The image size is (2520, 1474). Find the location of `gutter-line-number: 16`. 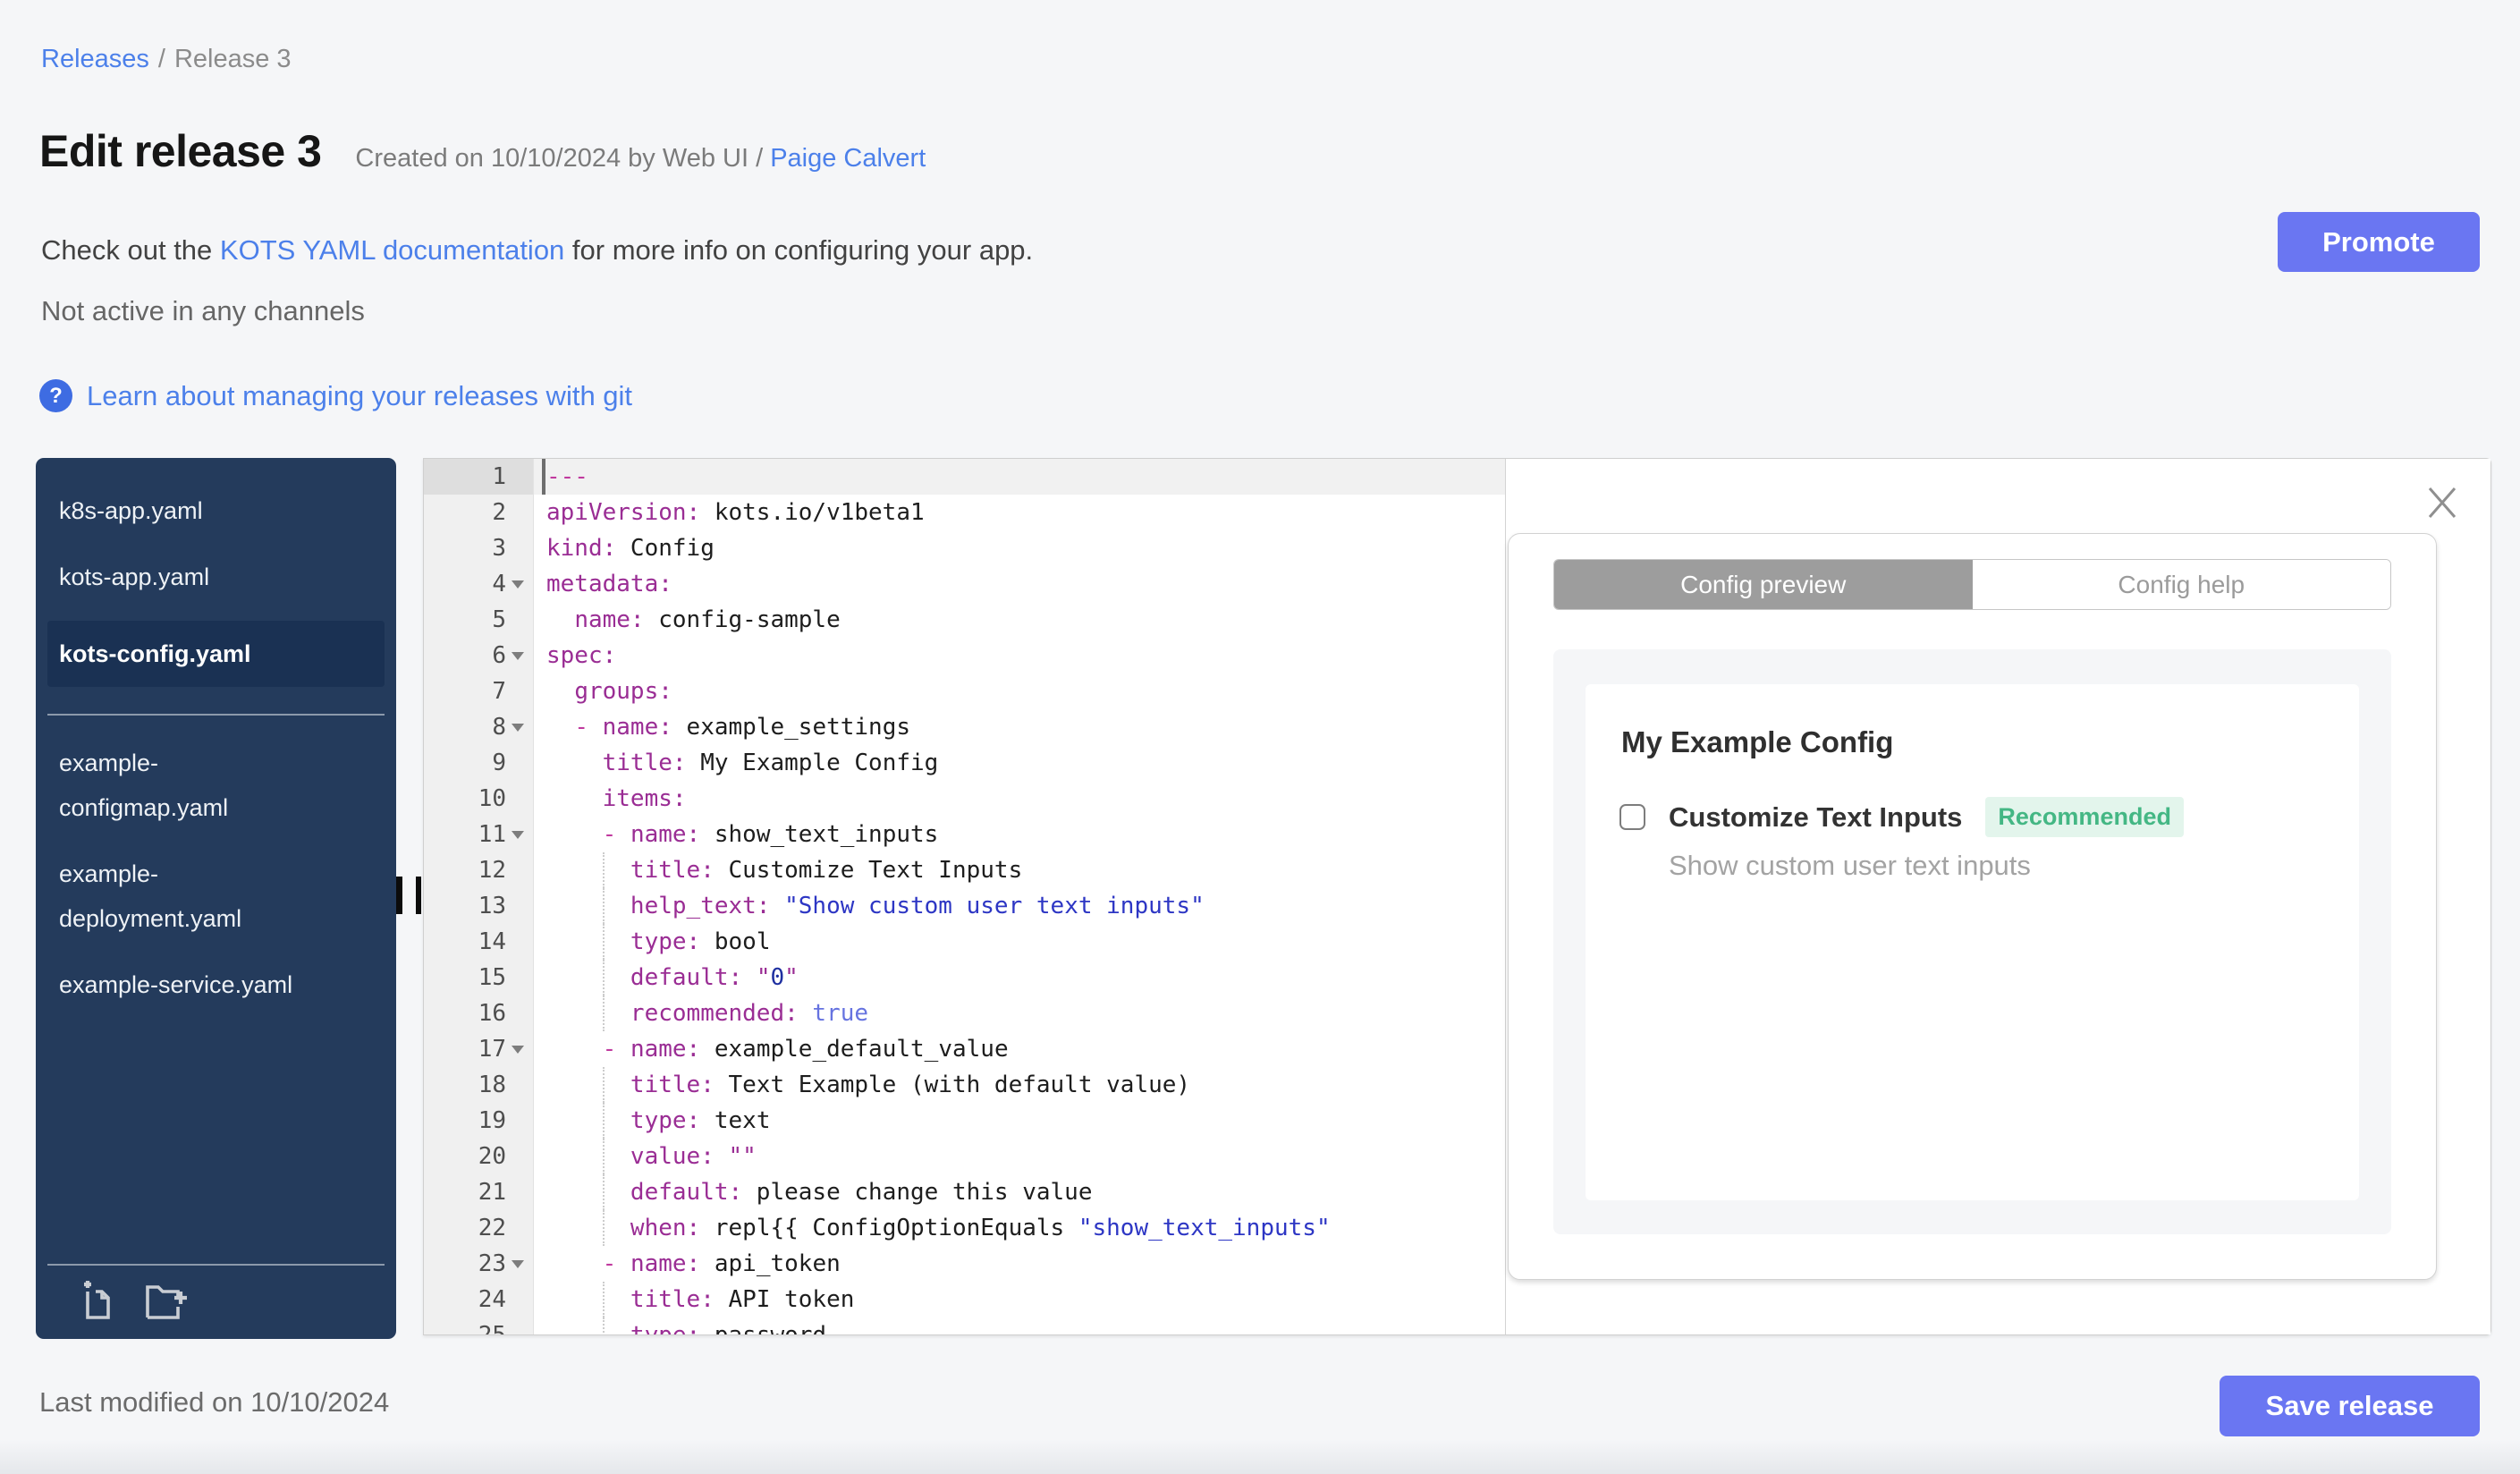

gutter-line-number: 16 is located at coordinates (492, 1013).